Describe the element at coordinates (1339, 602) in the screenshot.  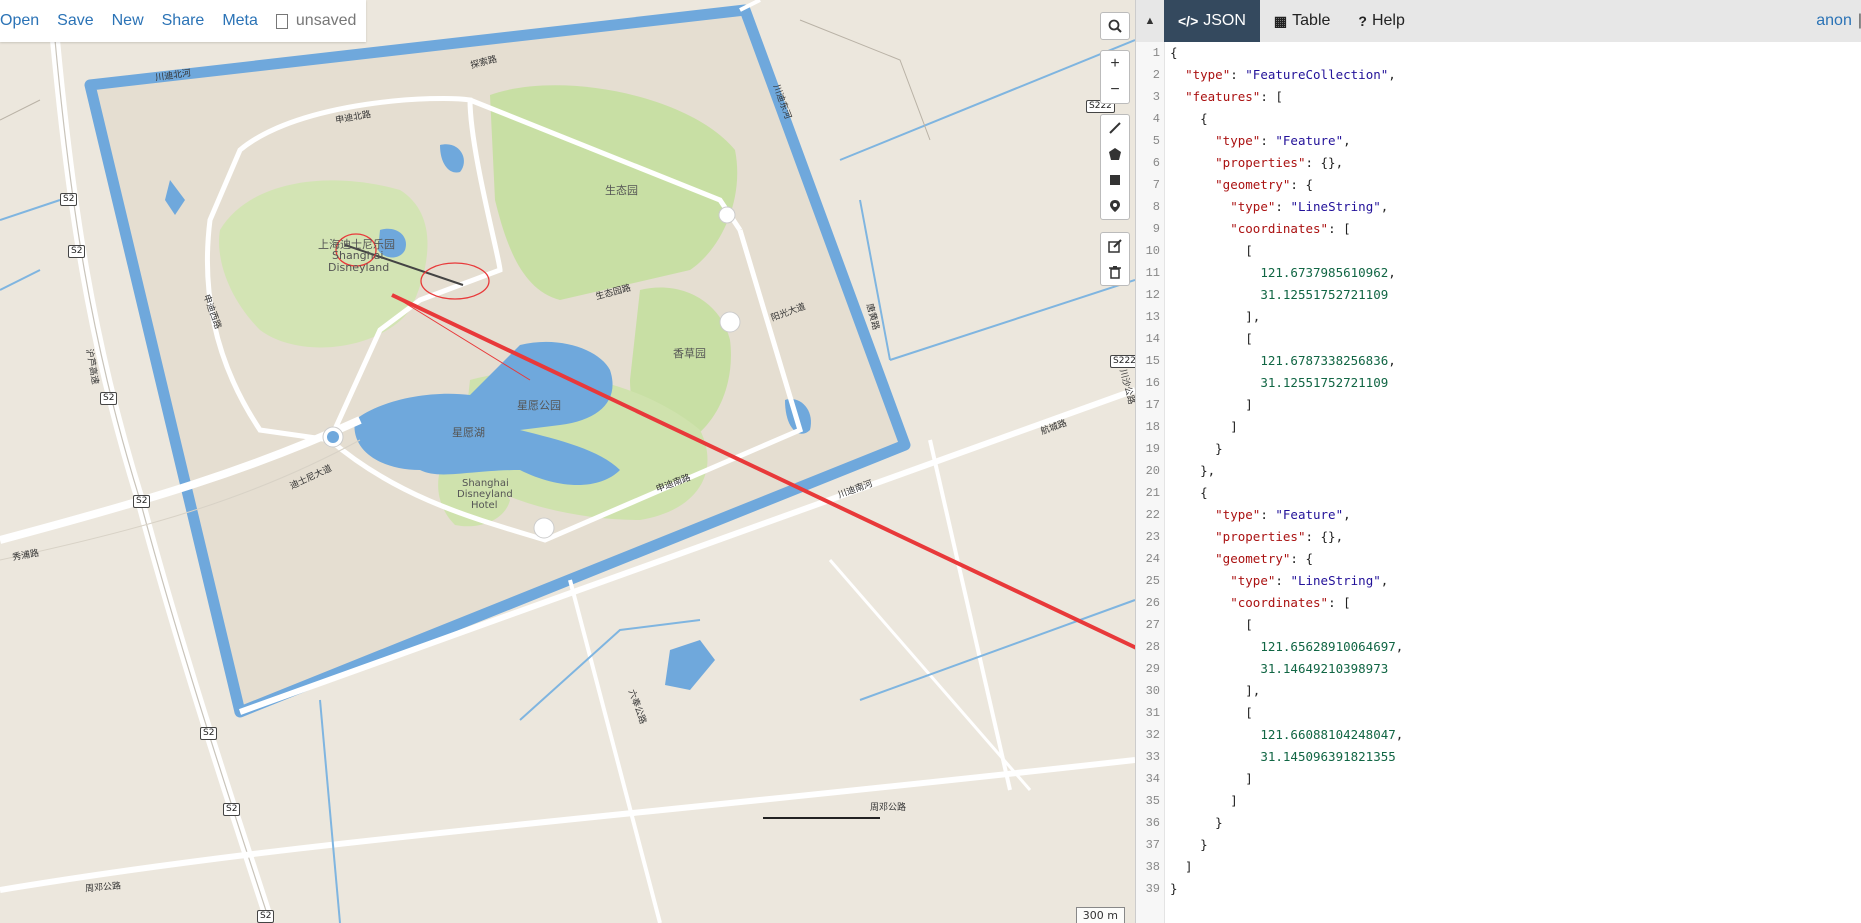
I see `code-token: : [` at that location.